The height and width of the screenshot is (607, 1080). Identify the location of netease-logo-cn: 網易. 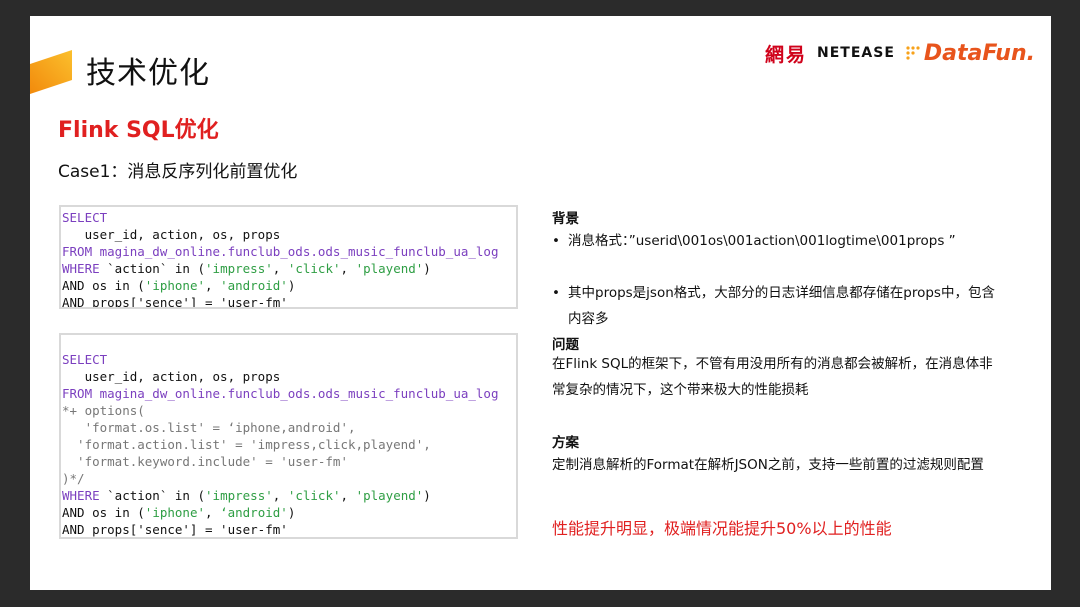
(786, 54).